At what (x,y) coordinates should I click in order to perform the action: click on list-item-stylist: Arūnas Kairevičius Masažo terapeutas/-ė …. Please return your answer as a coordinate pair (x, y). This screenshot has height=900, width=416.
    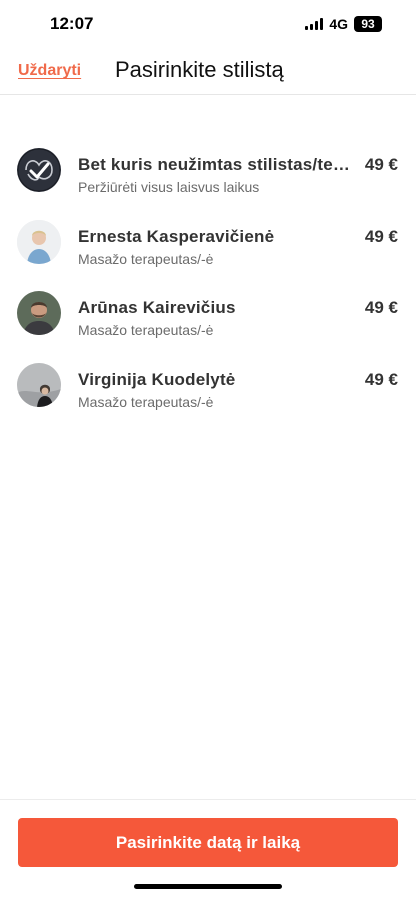
    Looking at the image, I should click on (208, 319).